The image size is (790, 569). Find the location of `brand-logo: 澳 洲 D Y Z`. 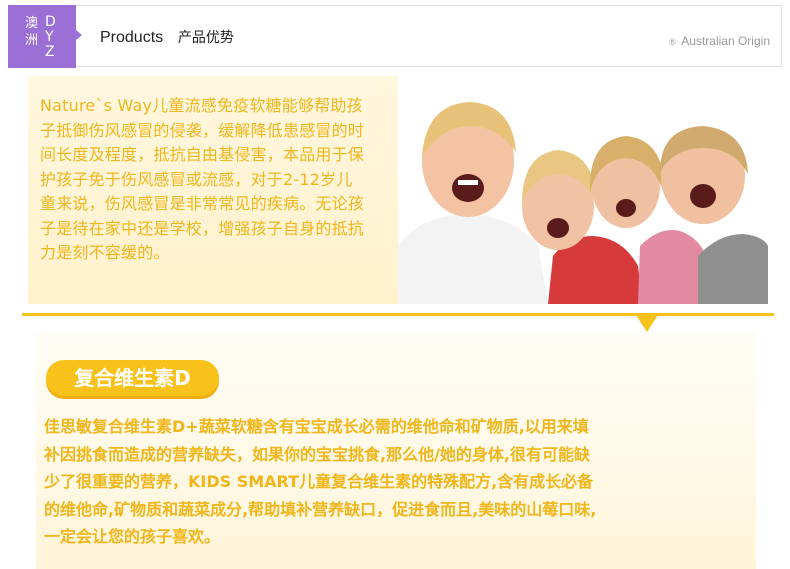

brand-logo: 澳 洲 D Y Z is located at coordinates (42, 36).